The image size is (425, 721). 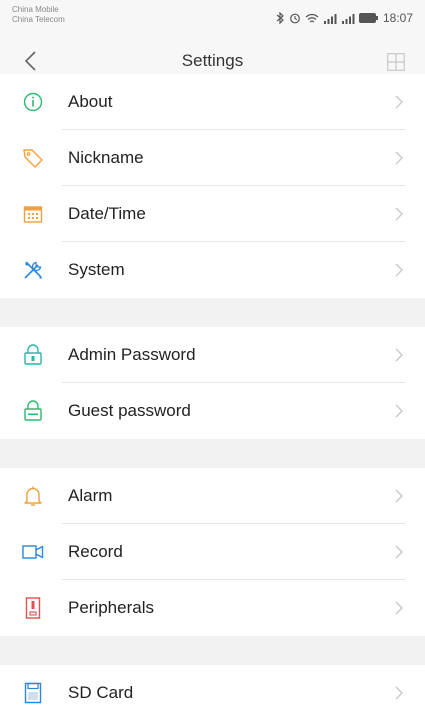 I want to click on settings-item-record: Record, so click(x=212, y=552).